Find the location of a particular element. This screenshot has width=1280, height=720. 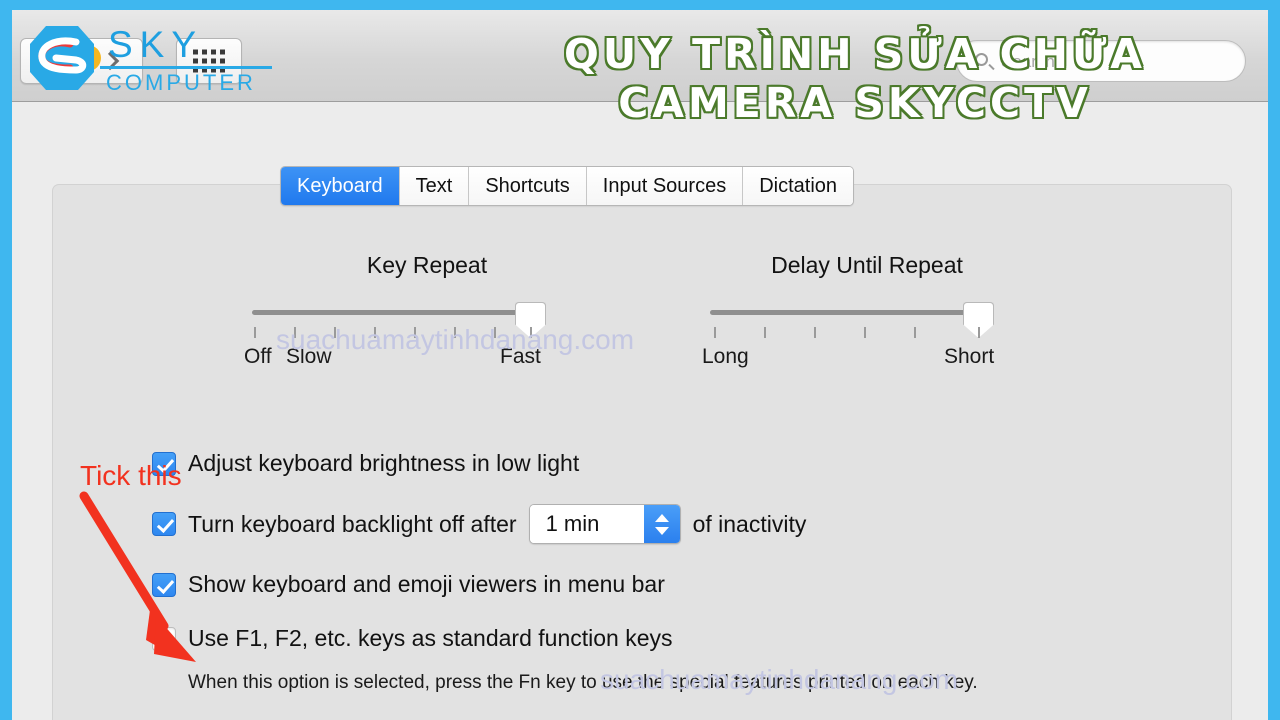

logo-text-computer: COMPUTER is located at coordinates (181, 82).